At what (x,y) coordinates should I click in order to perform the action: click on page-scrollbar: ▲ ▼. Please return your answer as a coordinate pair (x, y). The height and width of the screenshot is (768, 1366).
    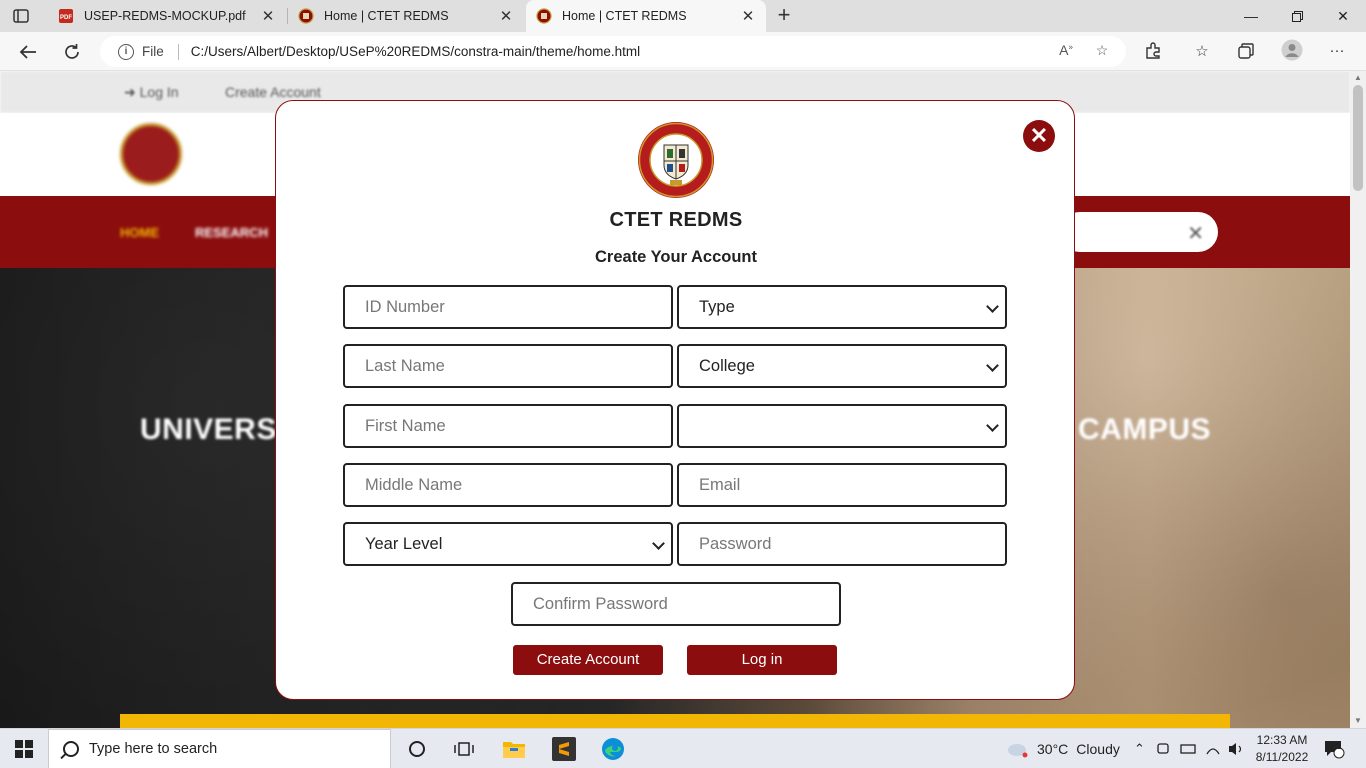
    Looking at the image, I should click on (1358, 399).